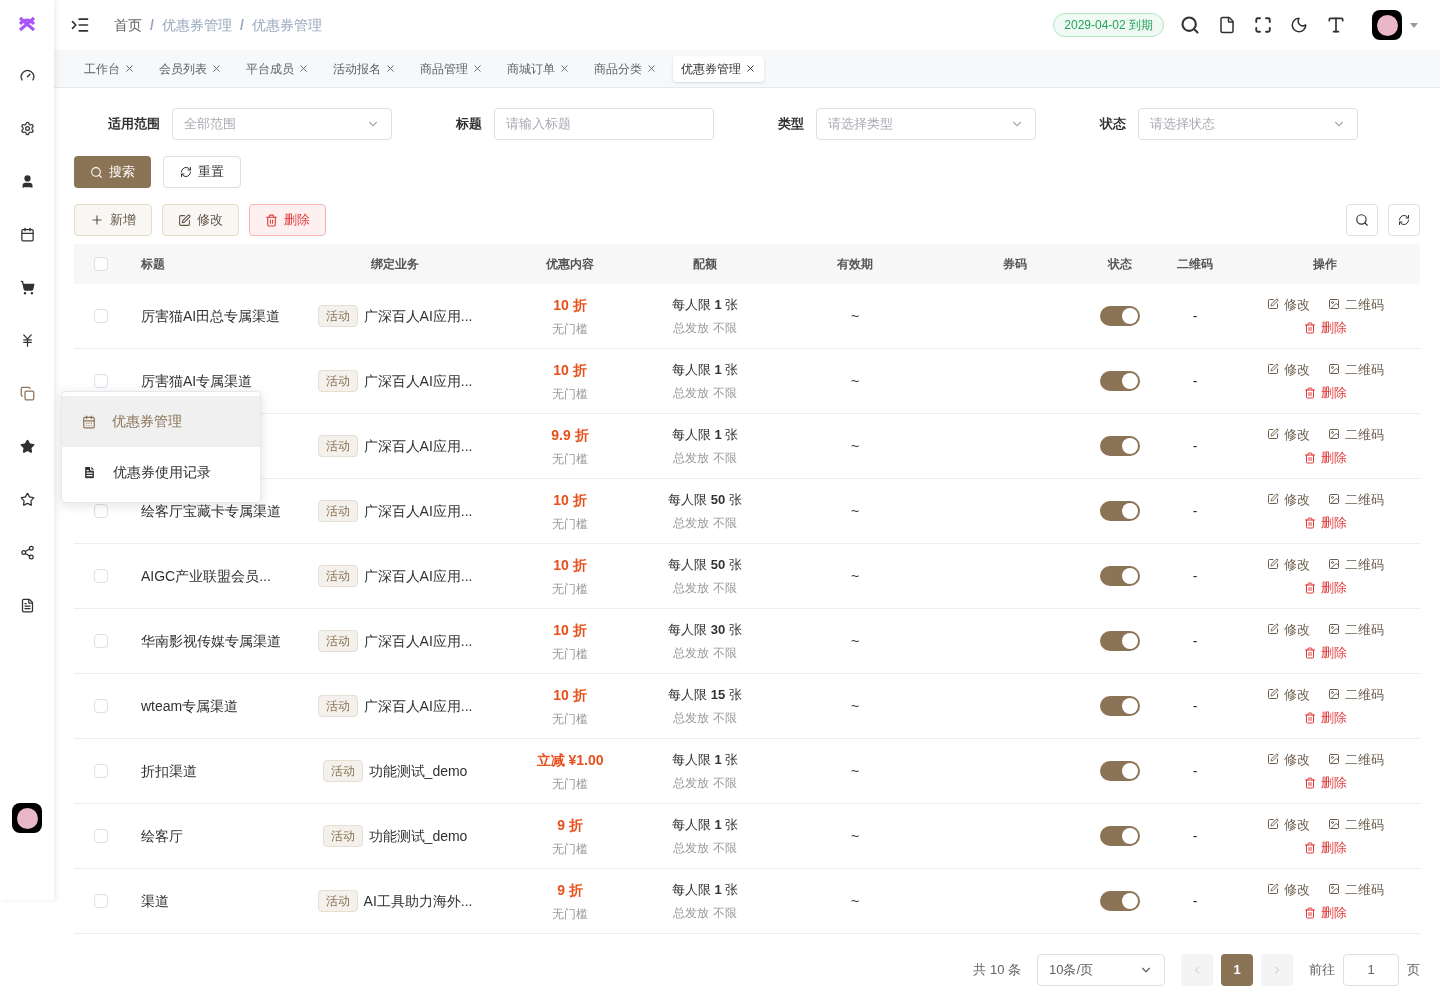  I want to click on tab: 商城订单, so click(538, 68).